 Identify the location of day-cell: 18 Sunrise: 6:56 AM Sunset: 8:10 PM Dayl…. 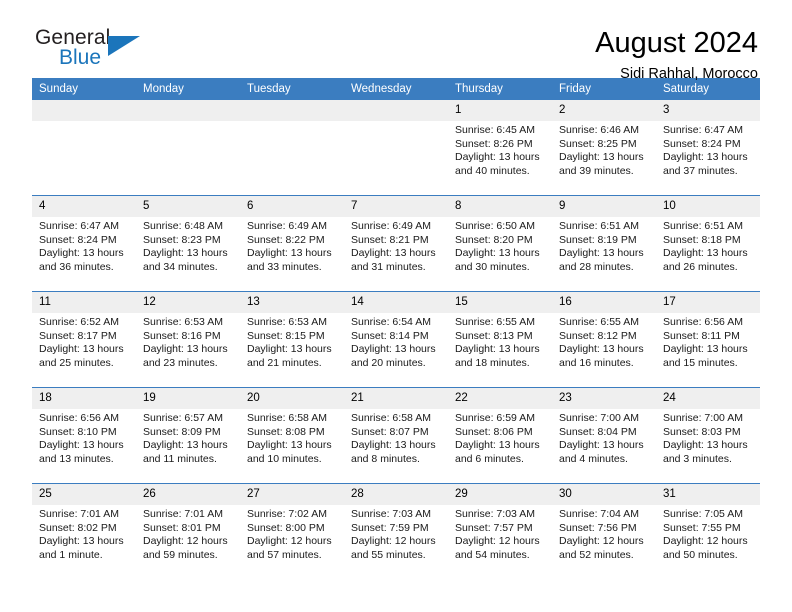
(84, 435).